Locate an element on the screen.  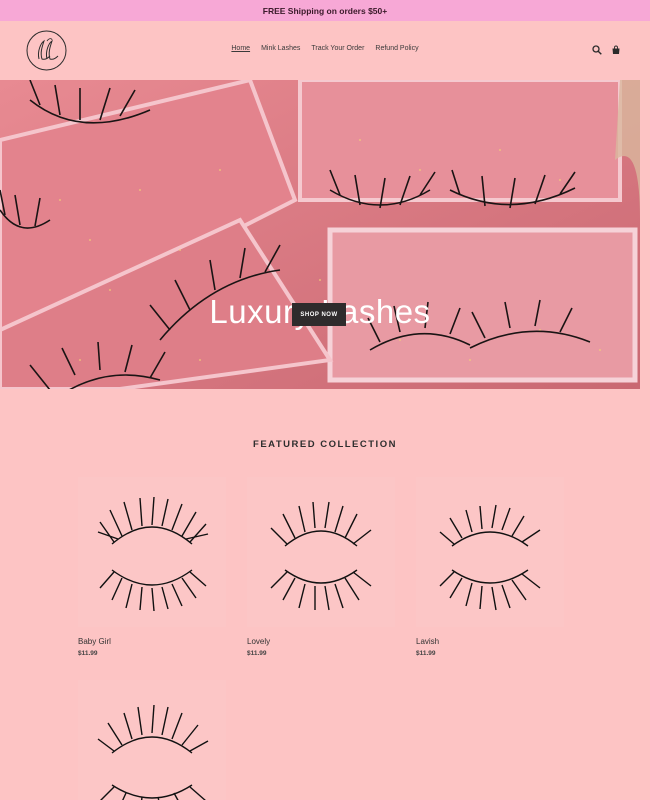
cart-icon is located at coordinates (616, 50).